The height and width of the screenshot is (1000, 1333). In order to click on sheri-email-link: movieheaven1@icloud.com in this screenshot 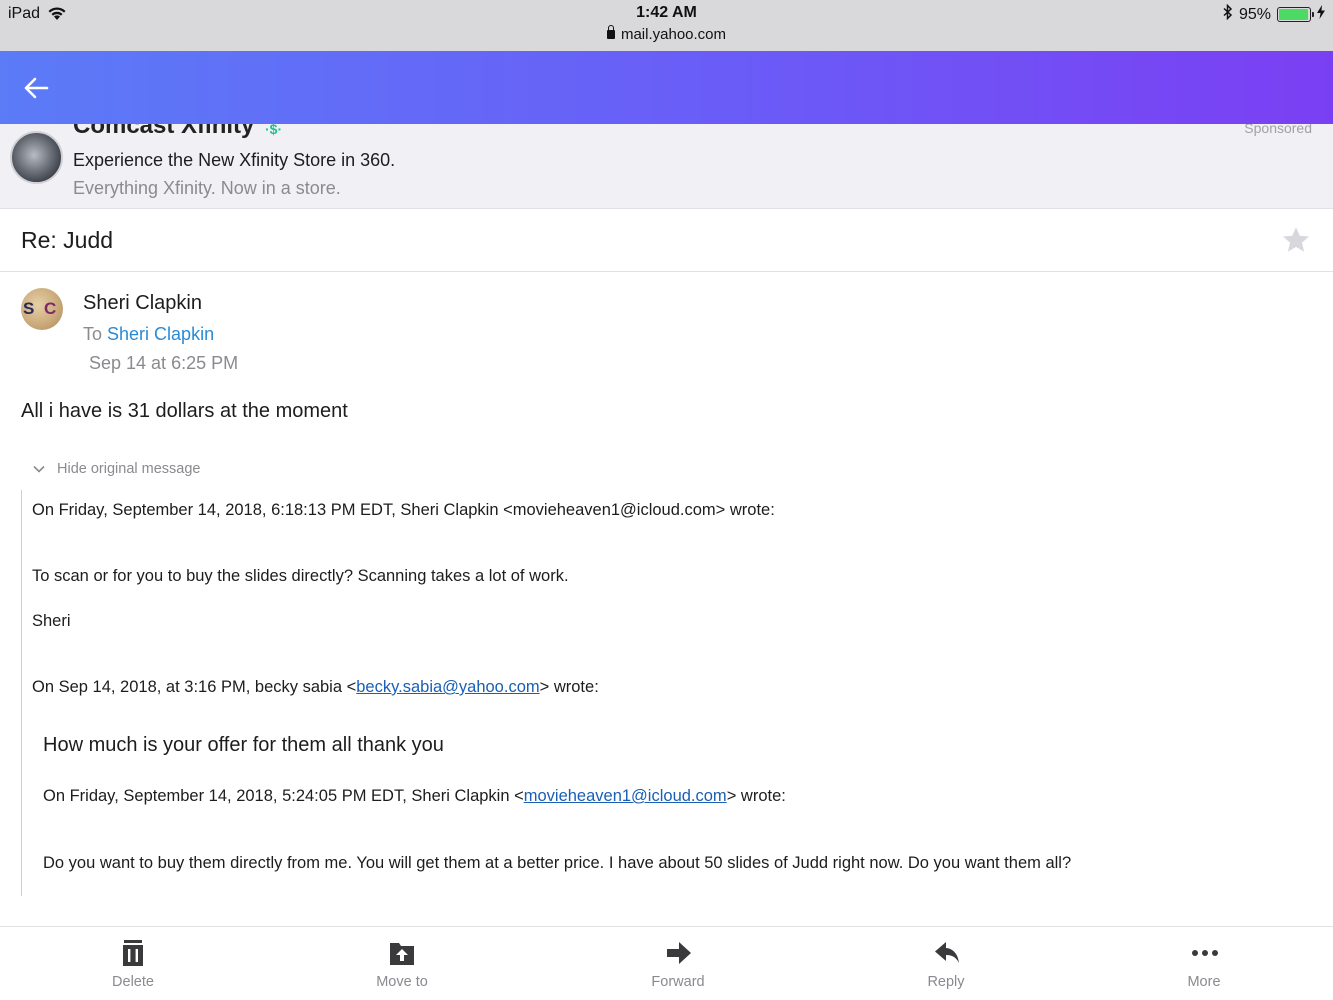, I will do `click(625, 796)`.